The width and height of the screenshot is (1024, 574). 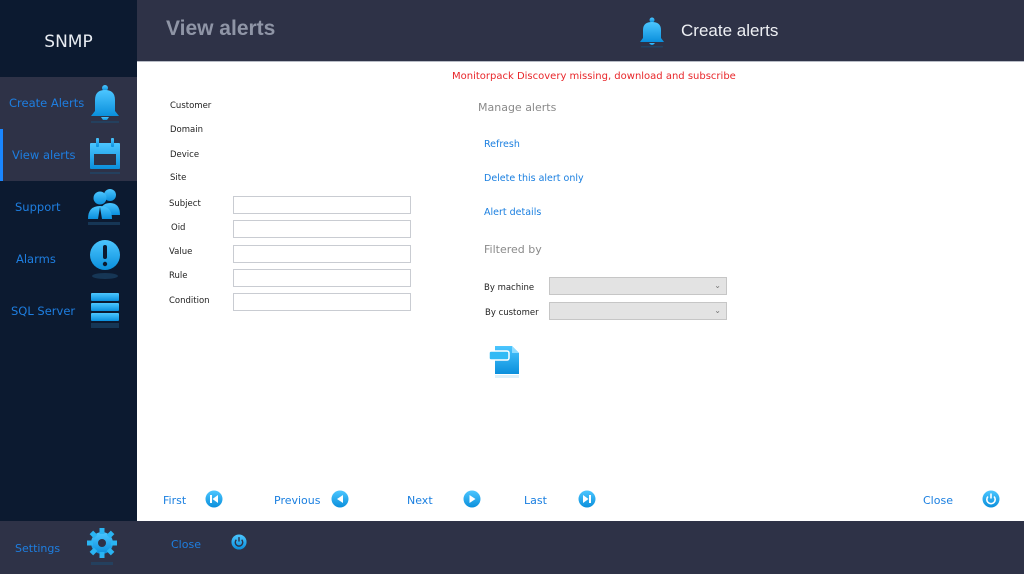 What do you see at coordinates (37, 548) in the screenshot?
I see `settings-label: Settings` at bounding box center [37, 548].